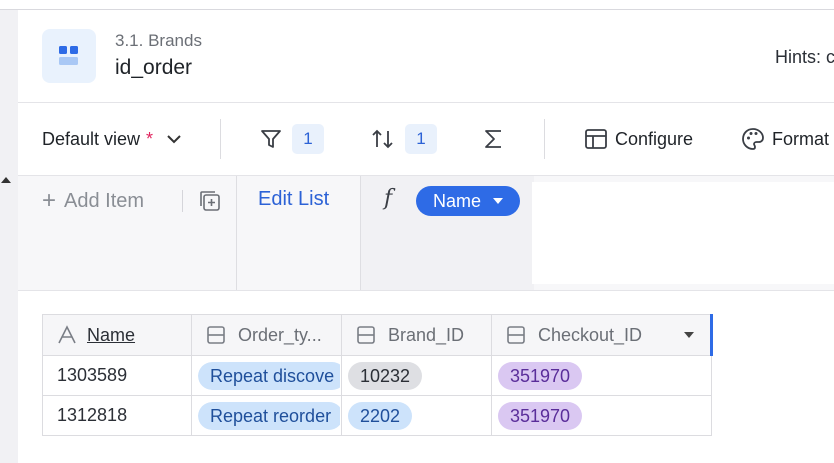 The width and height of the screenshot is (834, 463). I want to click on header-row: Name Order_ty... Brand_ID Checkout_ID, so click(377, 335).